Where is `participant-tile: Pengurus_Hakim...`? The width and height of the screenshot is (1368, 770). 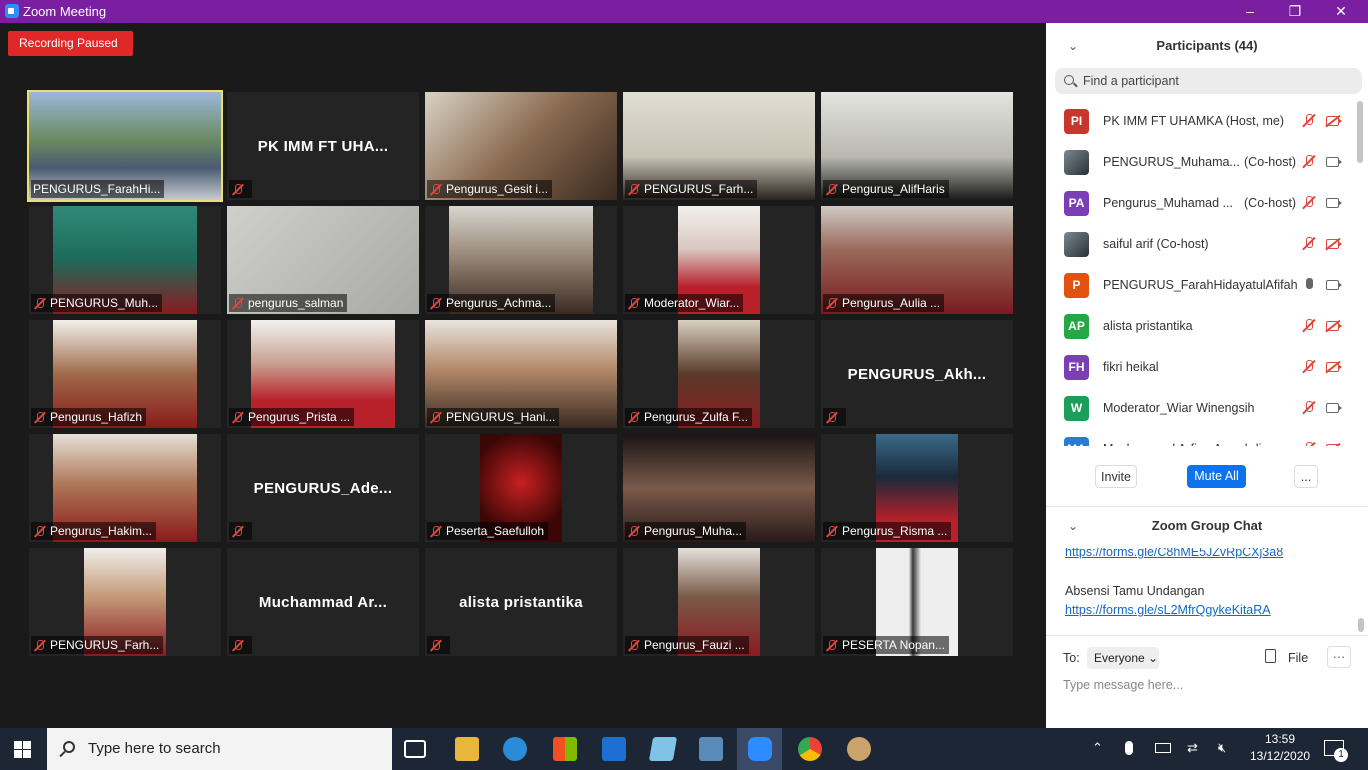 participant-tile: Pengurus_Hakim... is located at coordinates (125, 488).